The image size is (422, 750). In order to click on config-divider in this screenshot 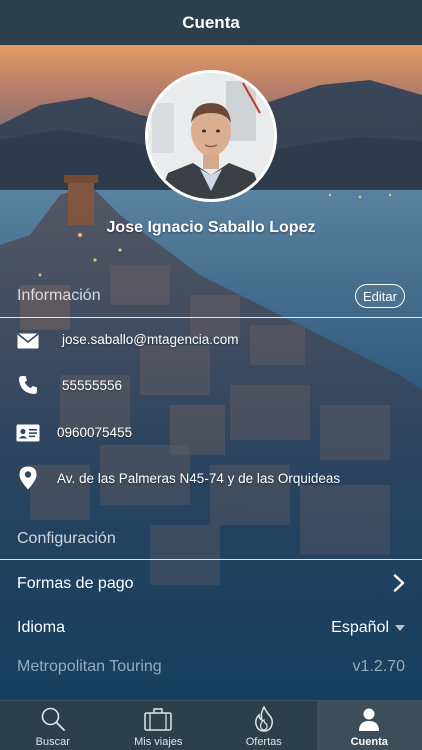, I will do `click(211, 559)`.